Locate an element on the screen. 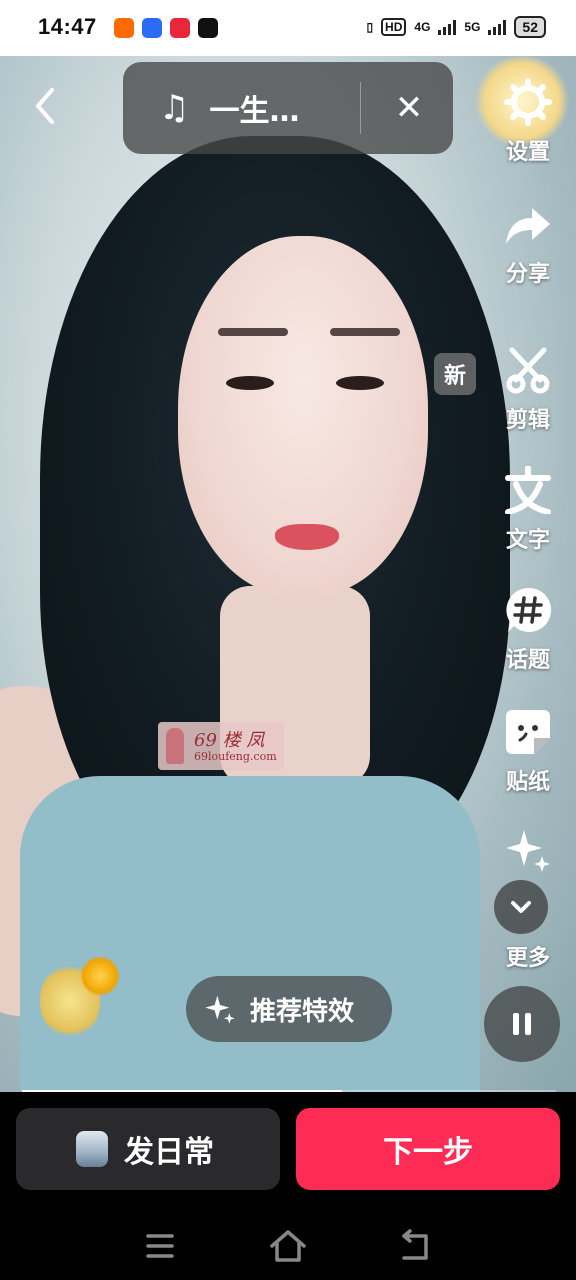 The width and height of the screenshot is (576, 1280). toolbar-more: 更多 is located at coordinates (528, 954).